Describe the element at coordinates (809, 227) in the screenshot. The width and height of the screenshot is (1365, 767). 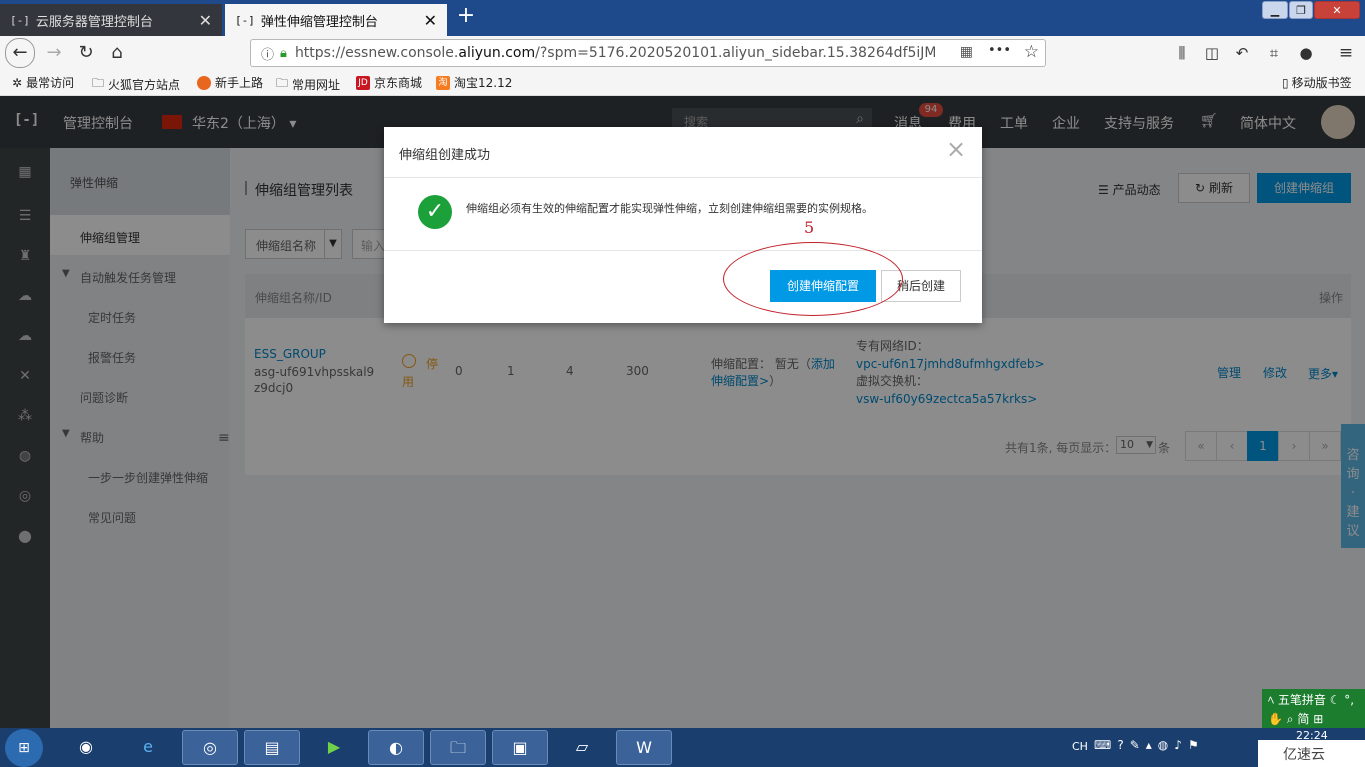
I see `annotation-step-number: 5` at that location.